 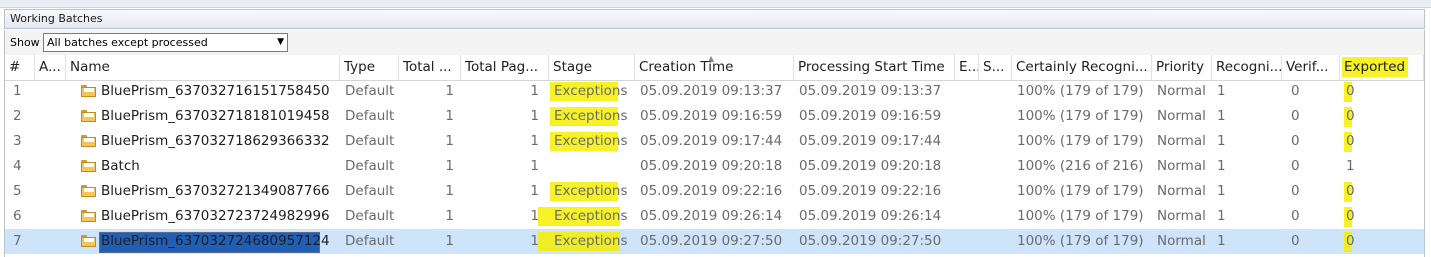 I want to click on cell-name: BluePrism_637032716151758450, so click(x=215, y=91).